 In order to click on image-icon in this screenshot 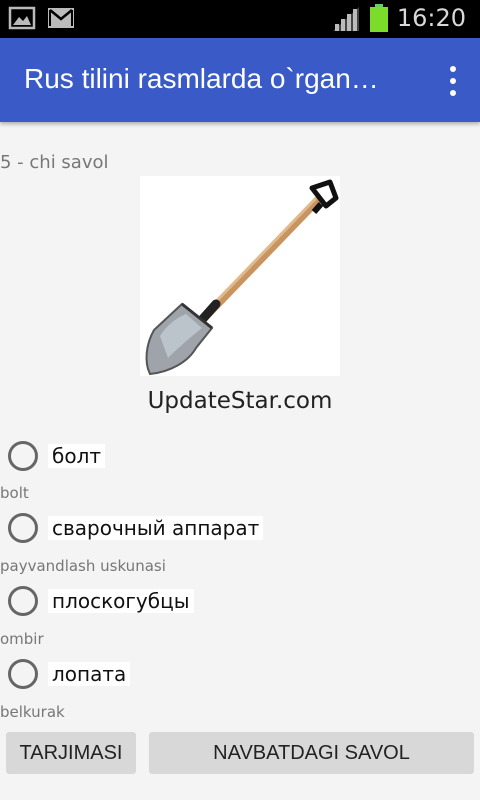, I will do `click(22, 18)`.